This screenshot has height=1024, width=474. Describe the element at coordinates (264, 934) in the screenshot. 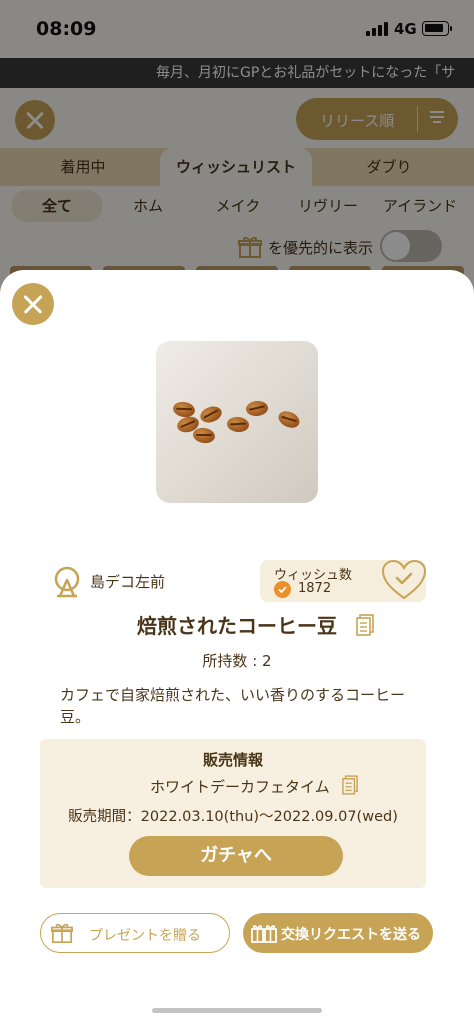

I see `exchange-icon` at that location.